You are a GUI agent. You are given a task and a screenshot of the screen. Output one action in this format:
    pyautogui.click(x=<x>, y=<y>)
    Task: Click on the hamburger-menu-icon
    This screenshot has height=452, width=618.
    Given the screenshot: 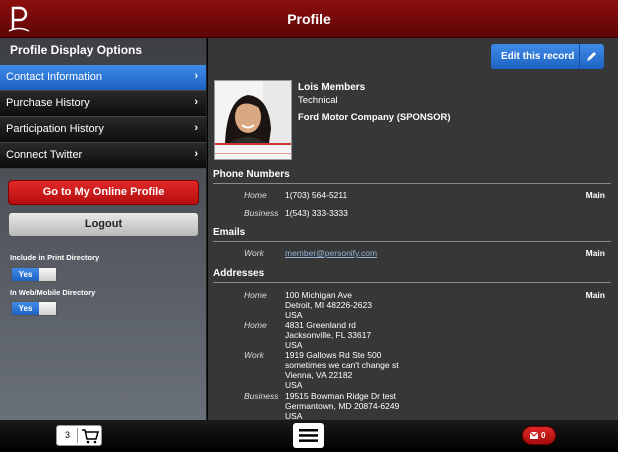 What is the action you would take?
    pyautogui.click(x=308, y=435)
    